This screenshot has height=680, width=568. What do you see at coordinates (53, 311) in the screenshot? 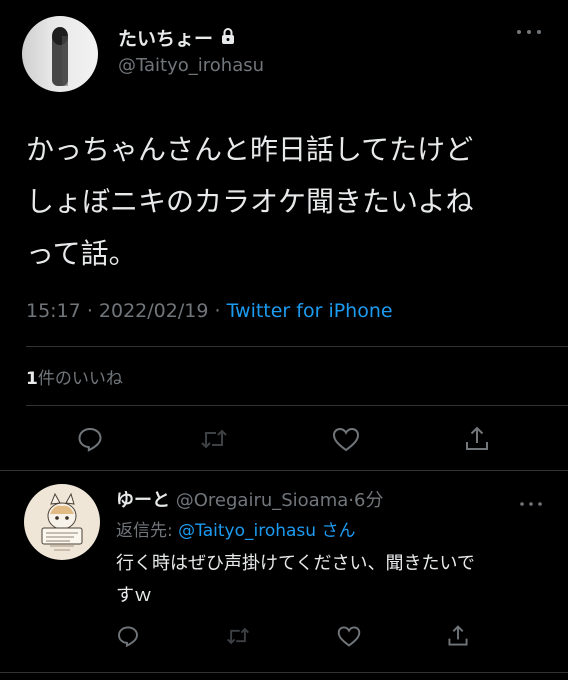
I see `tweet-time: 15:17` at bounding box center [53, 311].